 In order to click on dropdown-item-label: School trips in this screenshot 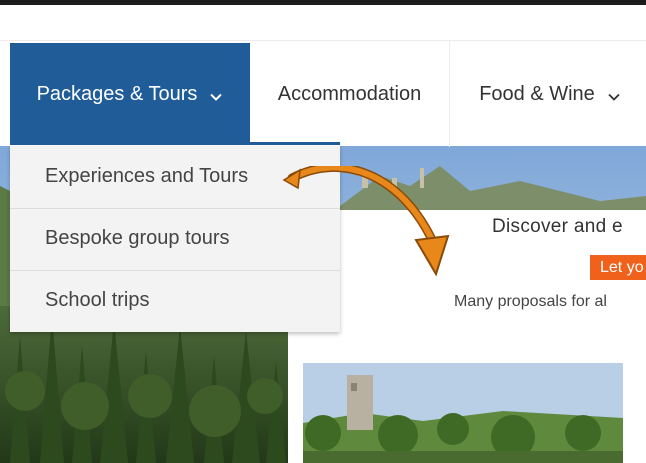, I will do `click(97, 300)`.